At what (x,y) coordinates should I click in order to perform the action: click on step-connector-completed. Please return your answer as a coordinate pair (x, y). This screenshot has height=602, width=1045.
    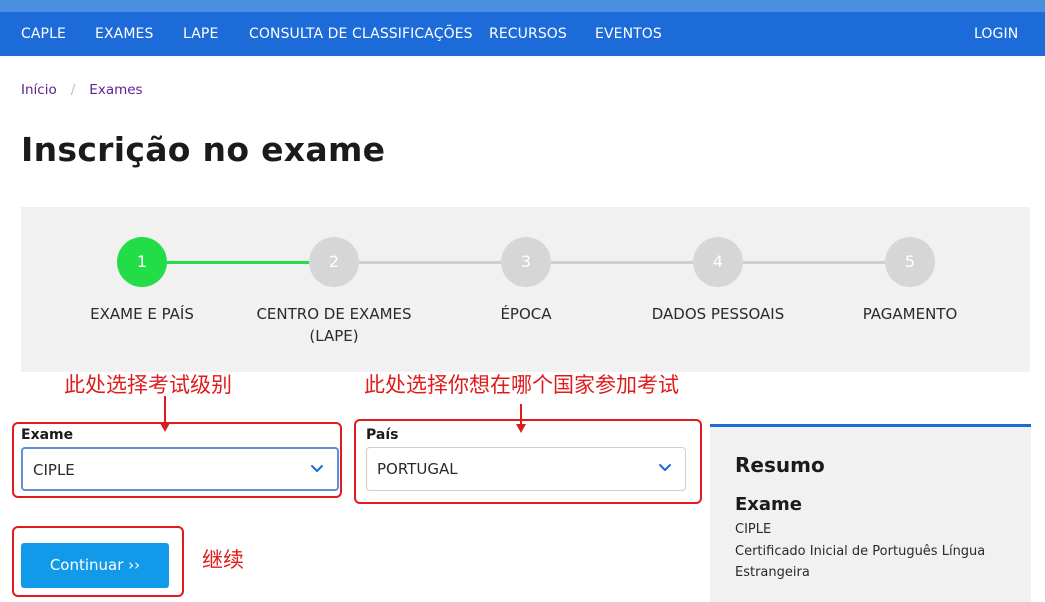
    Looking at the image, I should click on (248, 262).